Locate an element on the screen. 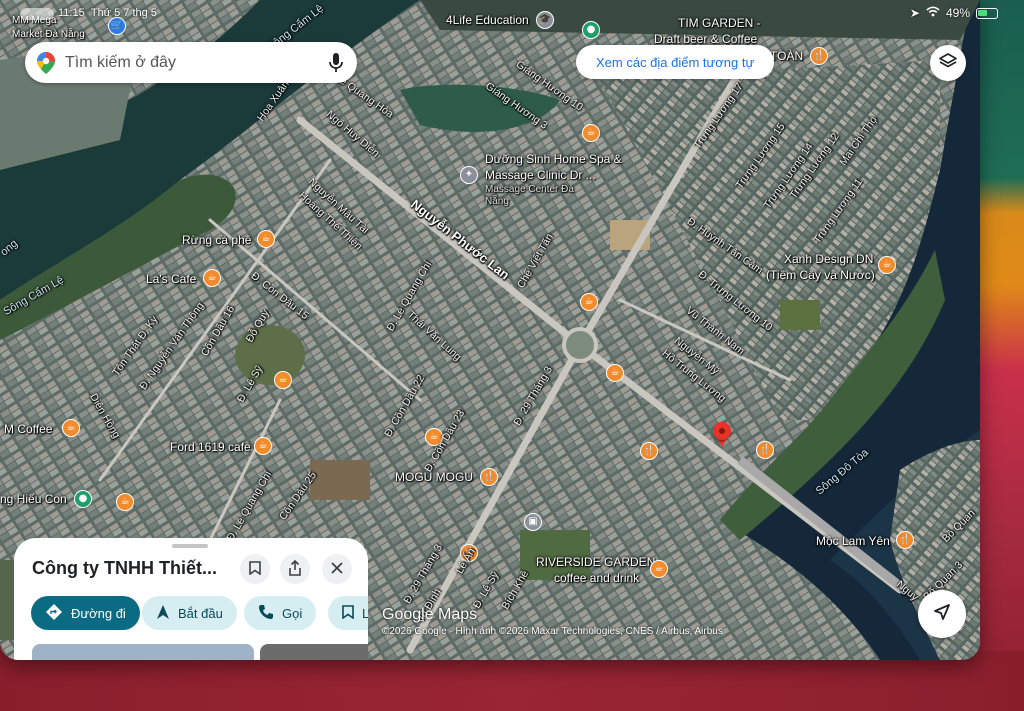 The height and width of the screenshot is (711, 1024). poi-label: MOGU MOGU is located at coordinates (434, 477).